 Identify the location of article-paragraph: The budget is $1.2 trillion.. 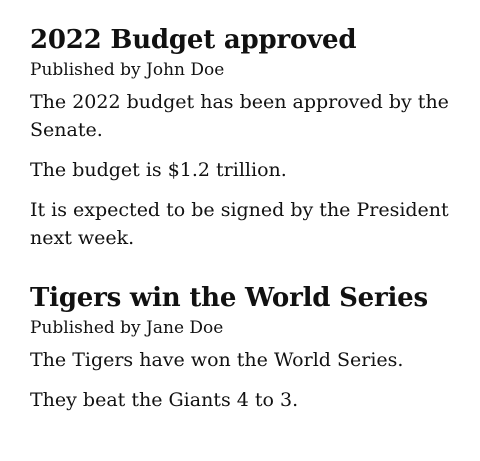
(158, 170).